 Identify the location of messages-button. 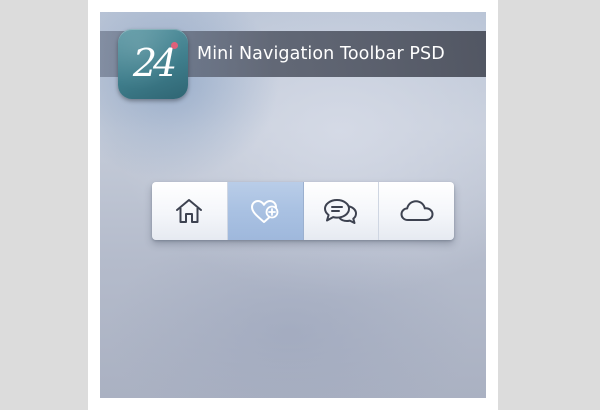
(341, 211).